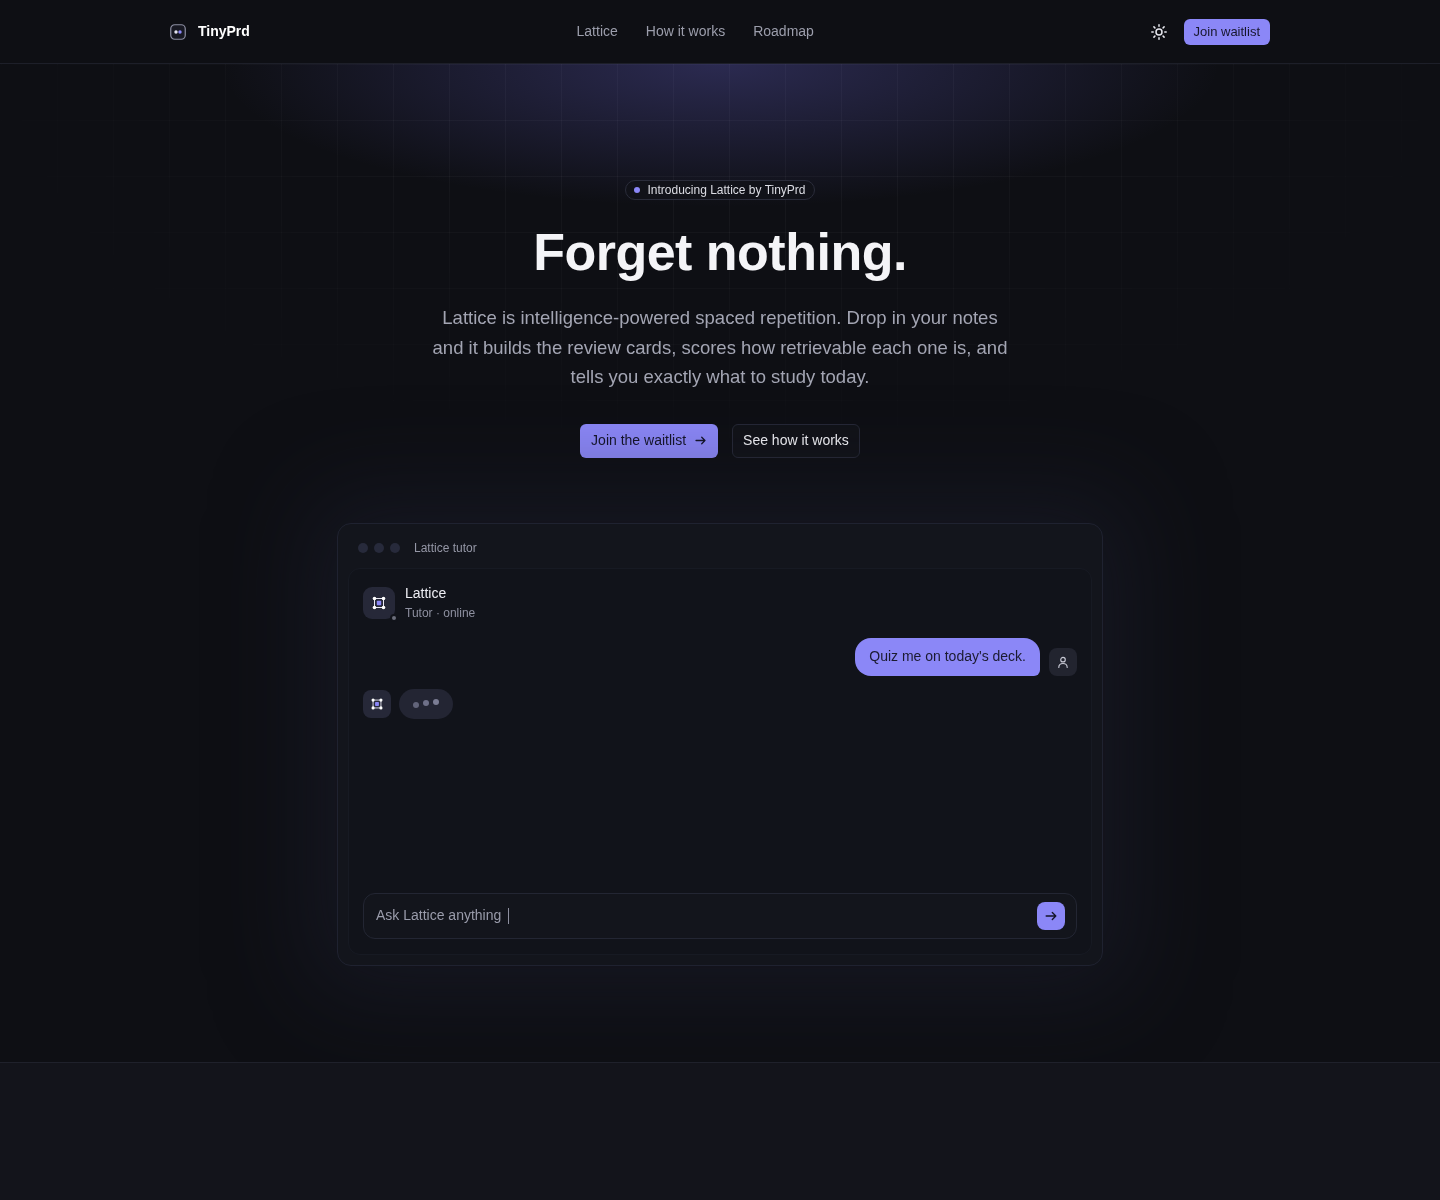  What do you see at coordinates (1226, 31) in the screenshot?
I see `join-waitlist-button: Join waitlist` at bounding box center [1226, 31].